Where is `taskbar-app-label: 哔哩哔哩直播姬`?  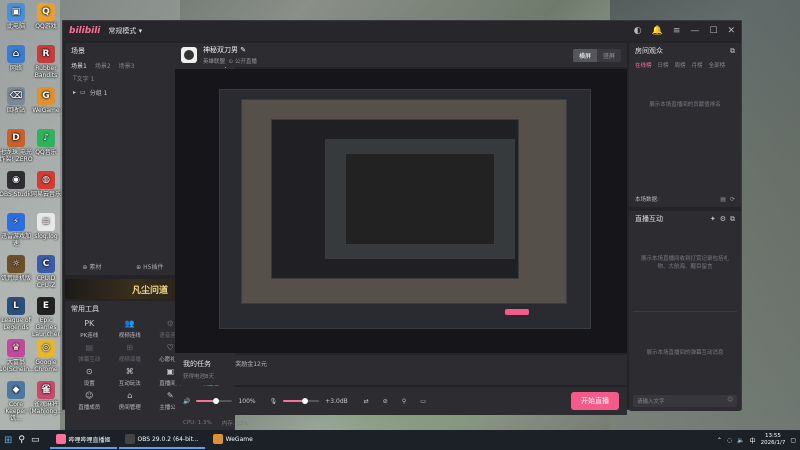 taskbar-app-label: 哔哩哔哩直播姬 is located at coordinates (89, 440).